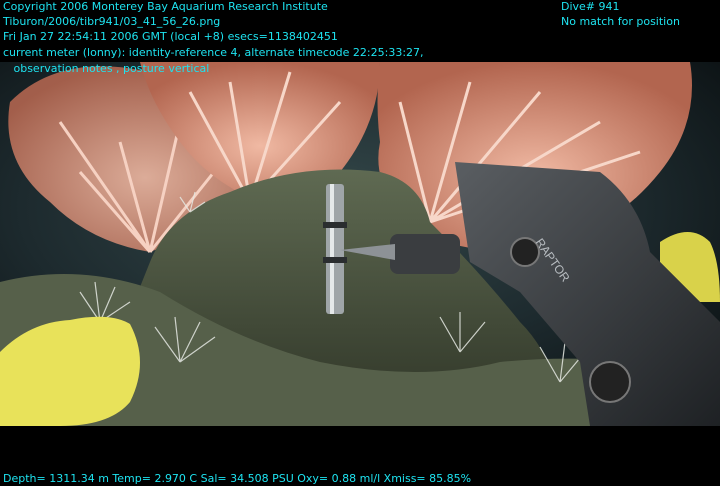 Image resolution: width=720 pixels, height=486 pixels. What do you see at coordinates (620, 21) in the screenshot?
I see `position-status: No match for position` at bounding box center [620, 21].